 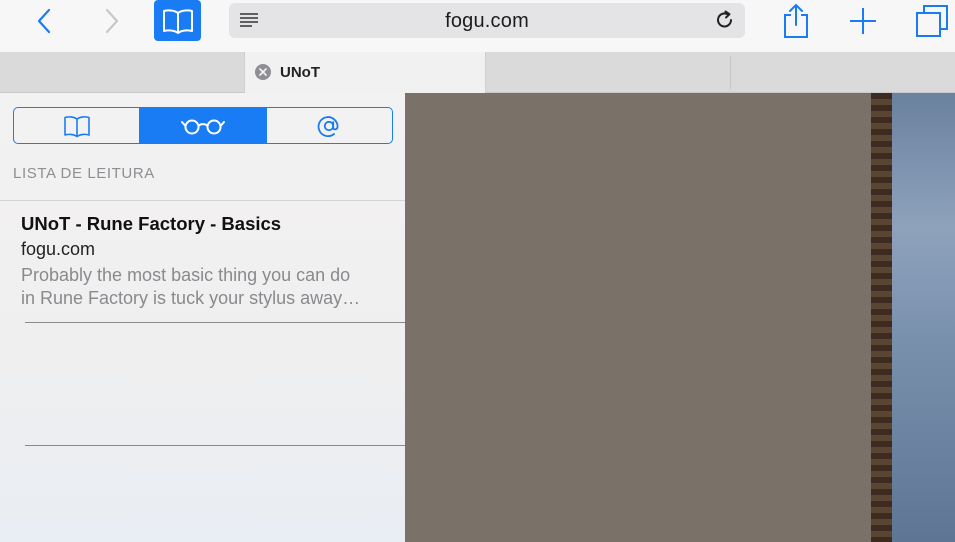 I want to click on share-button, so click(x=796, y=21).